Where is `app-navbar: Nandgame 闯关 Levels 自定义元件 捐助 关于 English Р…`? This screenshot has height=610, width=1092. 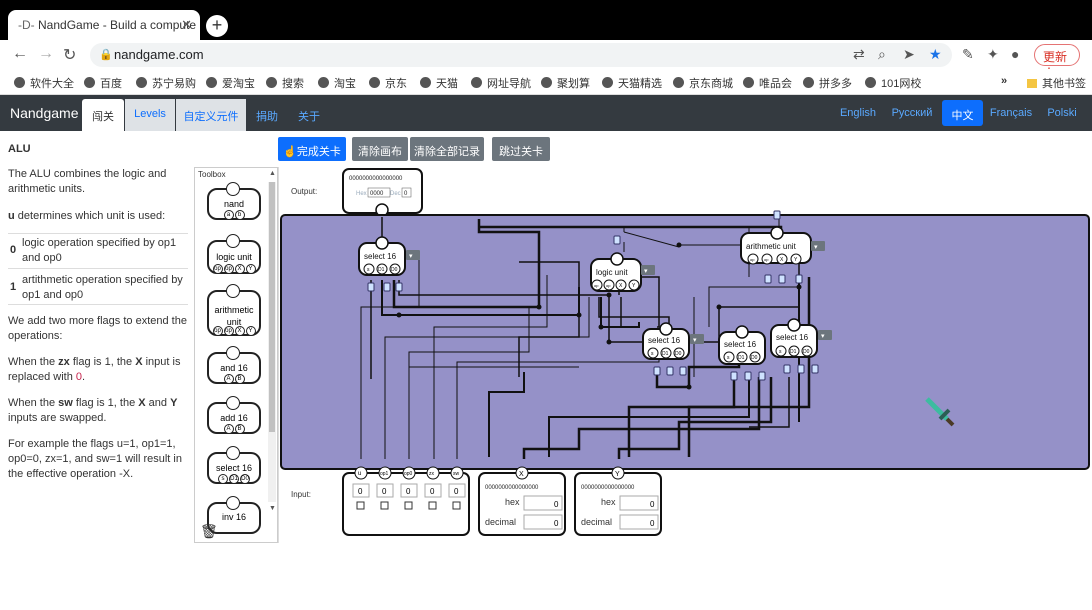 app-navbar: Nandgame 闯关 Levels 自定义元件 捐助 关于 English Р… is located at coordinates (546, 113).